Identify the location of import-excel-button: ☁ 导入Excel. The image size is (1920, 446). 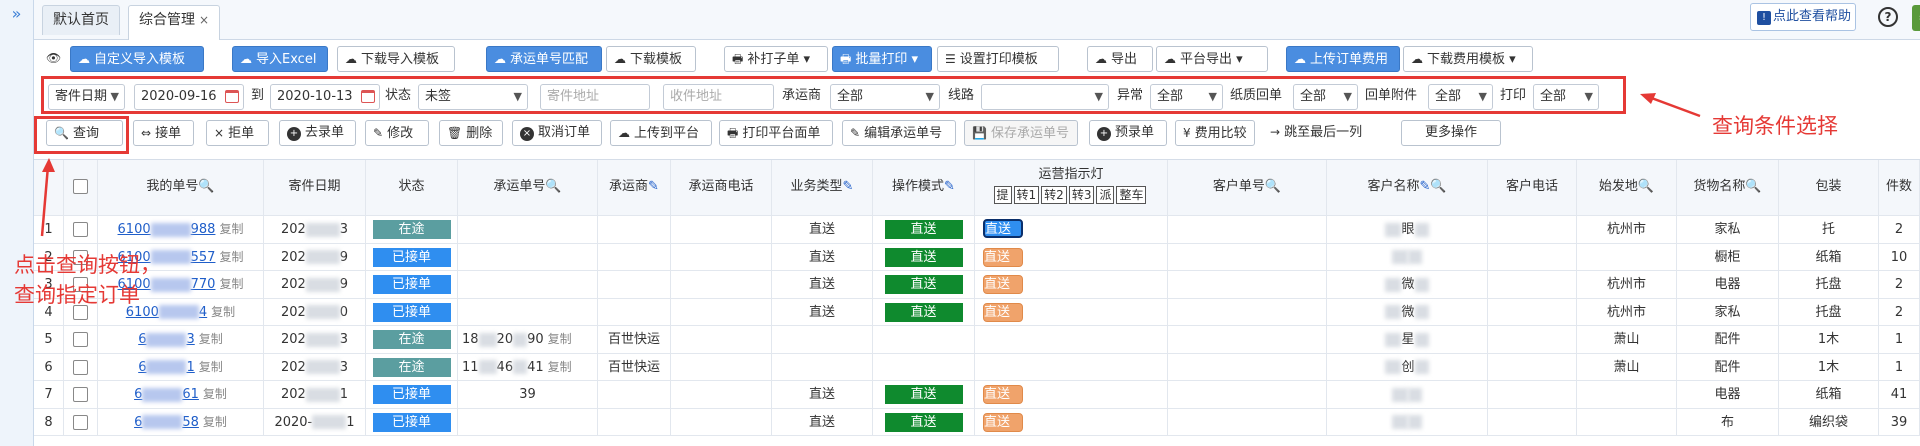
(280, 59).